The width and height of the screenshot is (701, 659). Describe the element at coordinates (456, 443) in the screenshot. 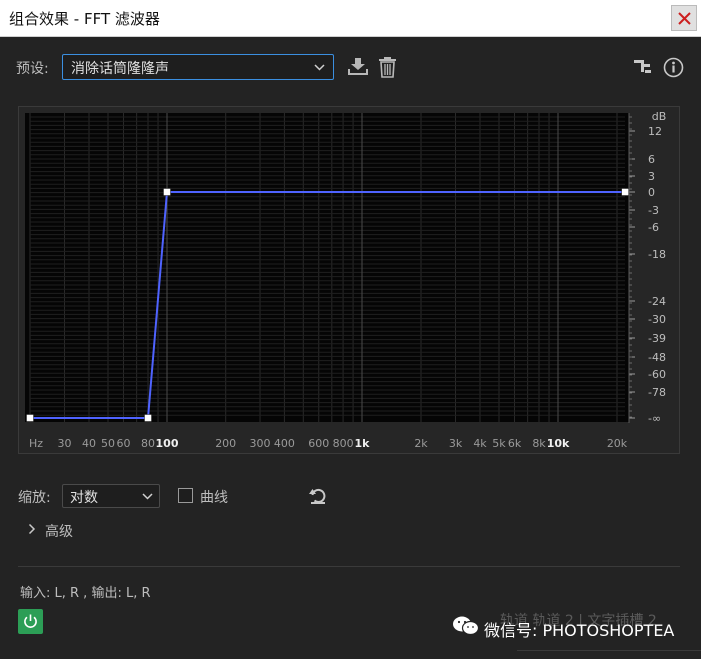

I see `x-tick-label: 3k` at that location.